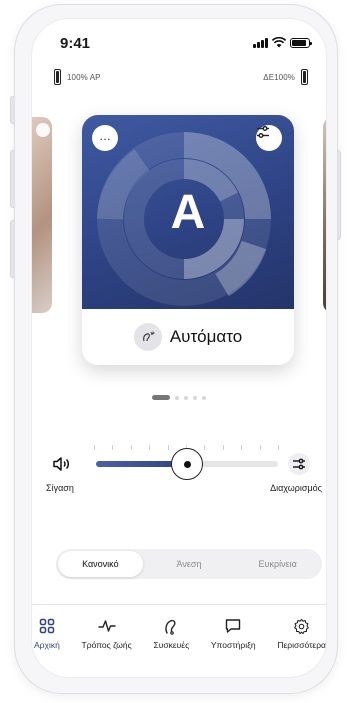  I want to click on segment-comfort: Άνεση, so click(189, 564).